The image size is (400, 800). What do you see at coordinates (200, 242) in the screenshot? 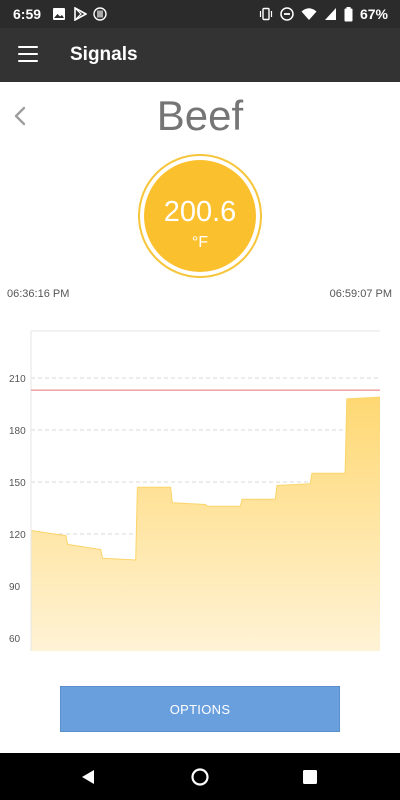
I see `temperature-unit: °F` at bounding box center [200, 242].